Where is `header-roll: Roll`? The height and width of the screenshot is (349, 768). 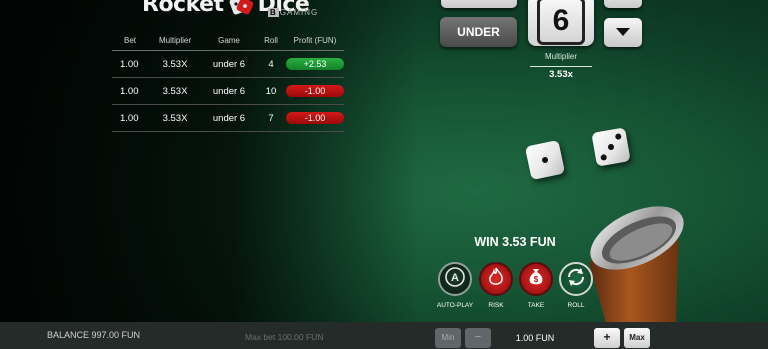 header-roll: Roll is located at coordinates (271, 40).